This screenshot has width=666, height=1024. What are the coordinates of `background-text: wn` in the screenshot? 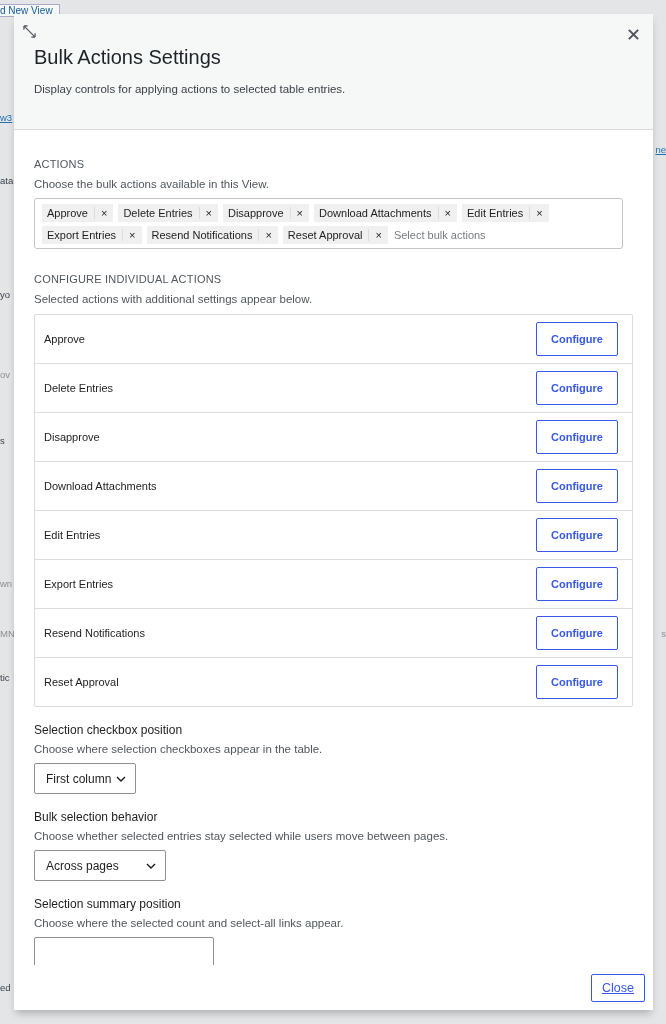 It's located at (6, 583).